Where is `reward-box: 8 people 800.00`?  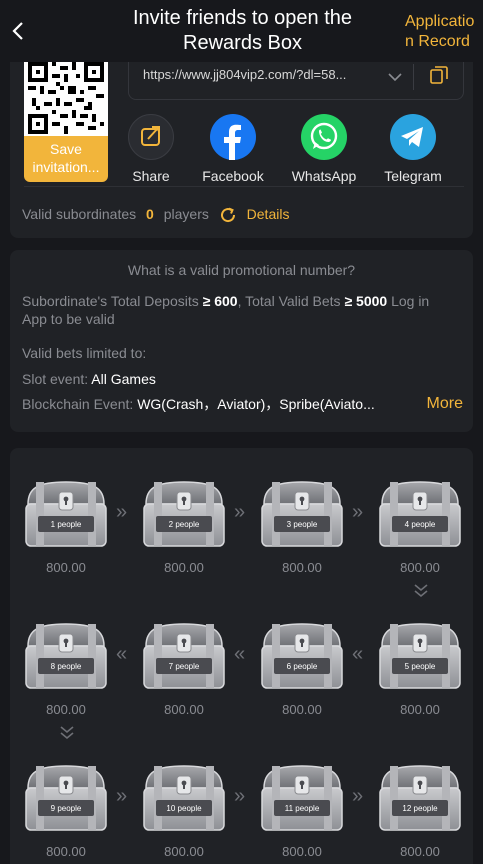 reward-box: 8 people 800.00 is located at coordinates (66, 668).